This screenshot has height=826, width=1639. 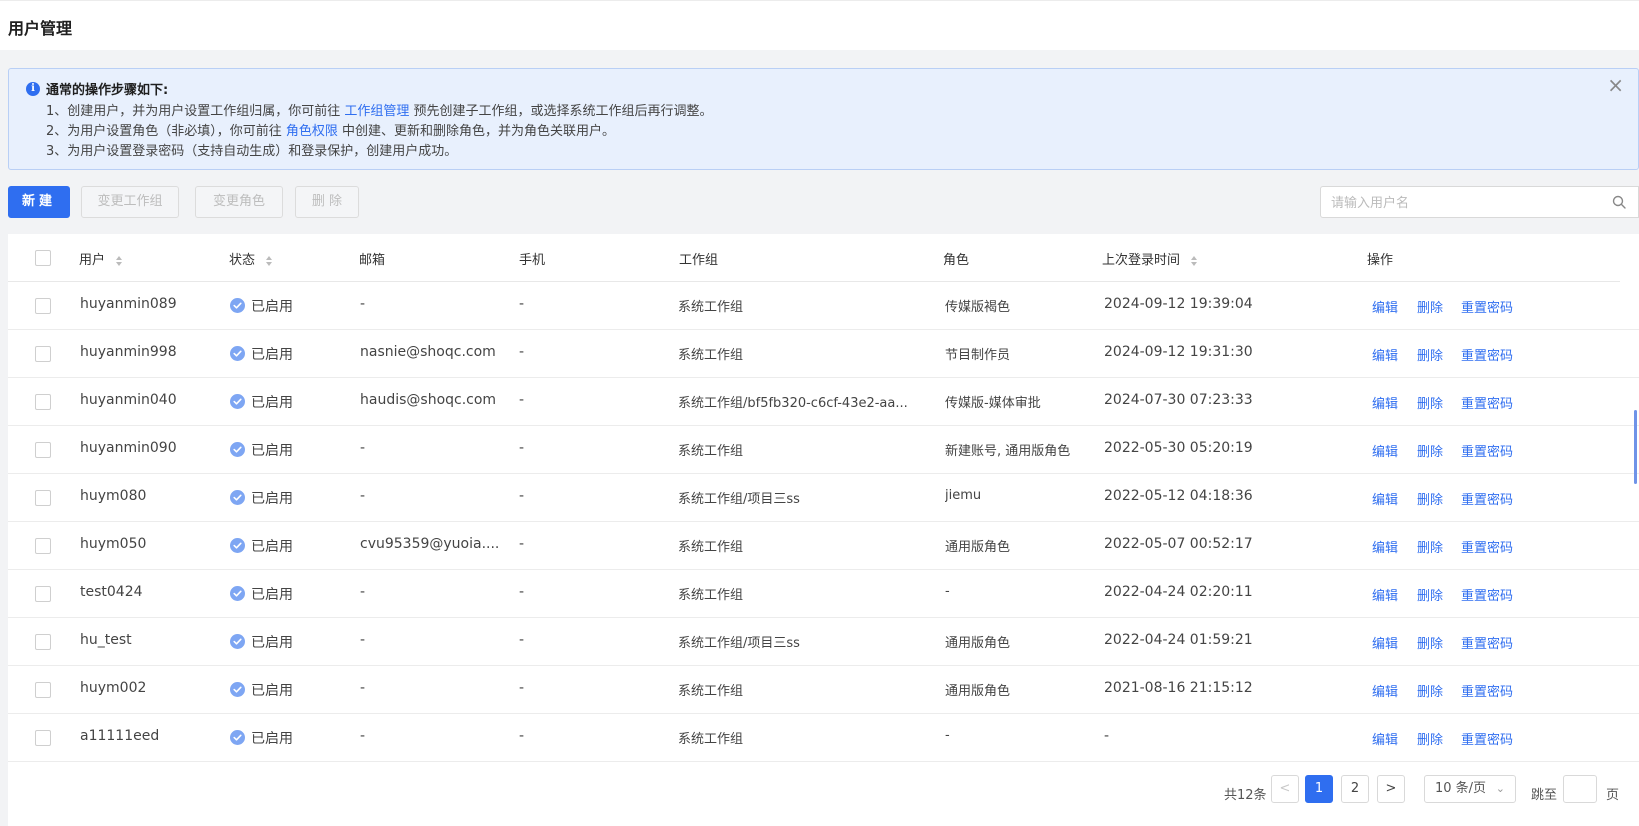 I want to click on column-last-login: 上次登录时间, so click(x=1150, y=258).